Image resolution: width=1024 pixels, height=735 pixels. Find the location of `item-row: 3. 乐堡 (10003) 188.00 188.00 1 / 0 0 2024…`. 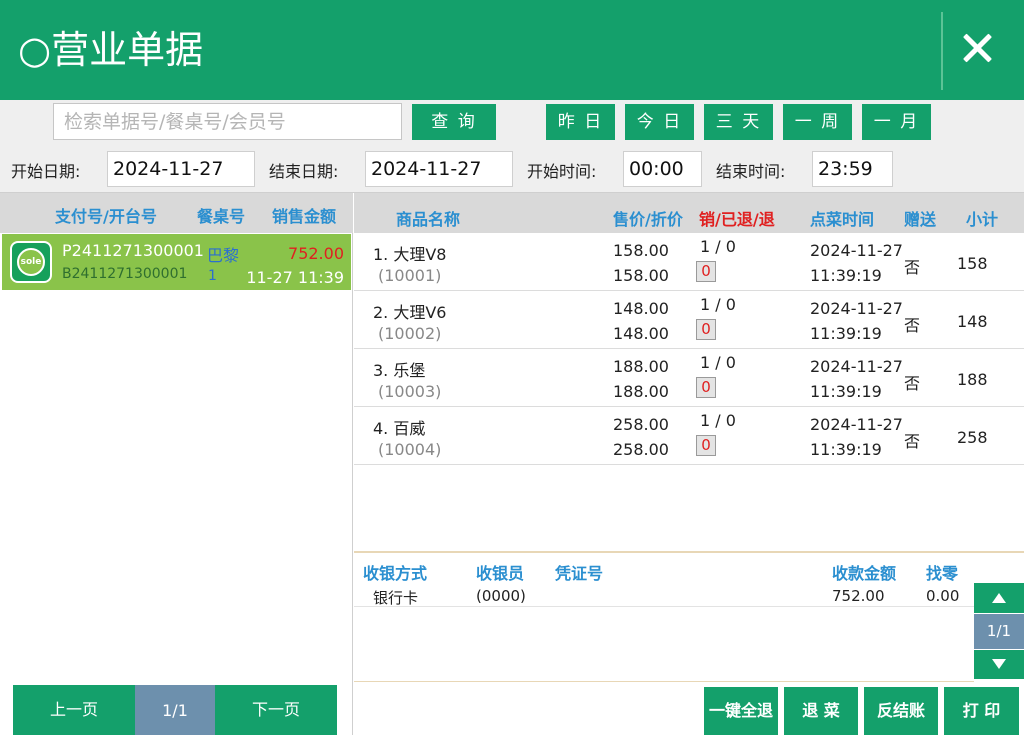

item-row: 3. 乐堡 (10003) 188.00 188.00 1 / 0 0 2024… is located at coordinates (689, 378).